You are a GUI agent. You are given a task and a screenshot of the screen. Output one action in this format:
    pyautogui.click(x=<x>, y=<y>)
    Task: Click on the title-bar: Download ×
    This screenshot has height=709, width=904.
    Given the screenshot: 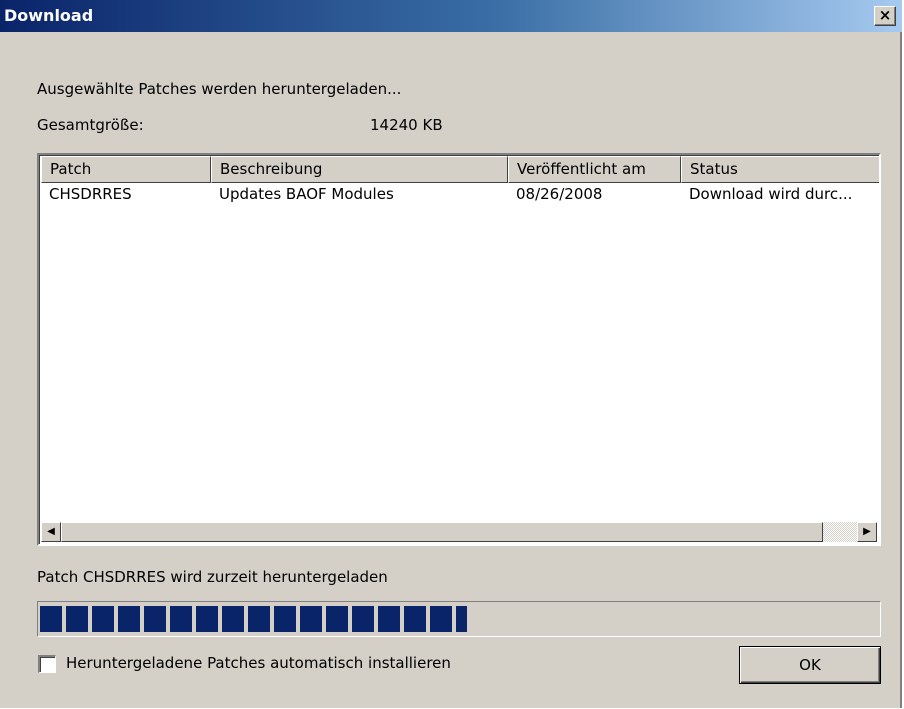 What is the action you would take?
    pyautogui.click(x=451, y=16)
    